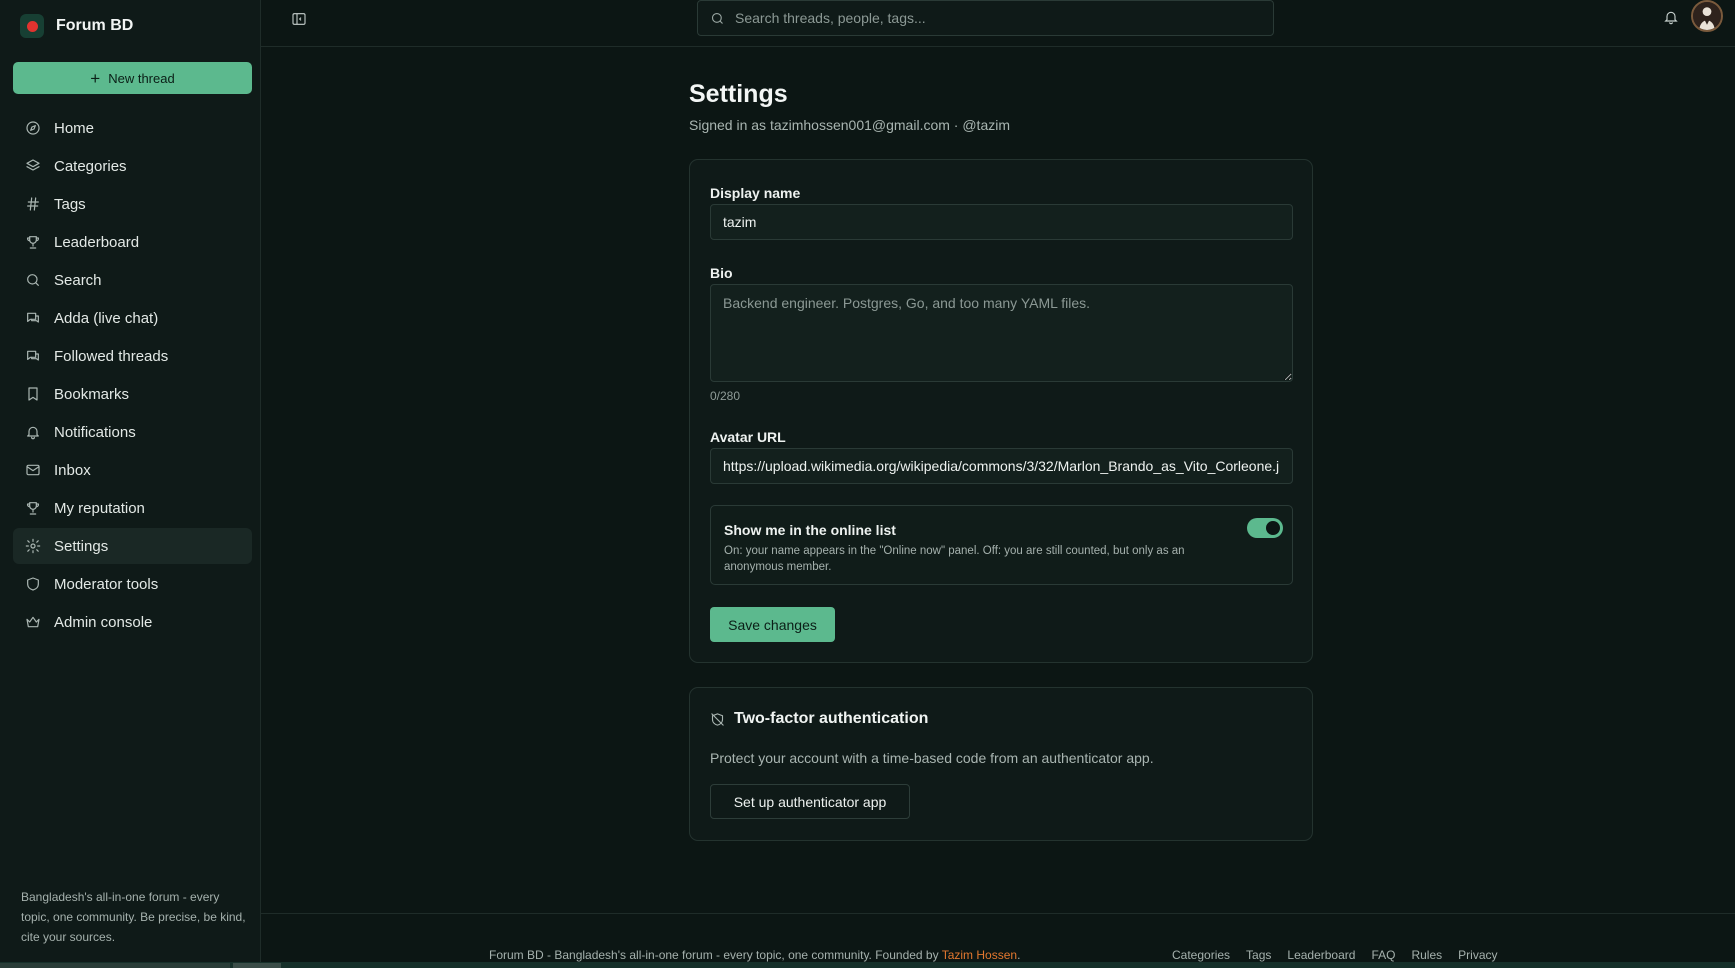  Describe the element at coordinates (78, 280) in the screenshot. I see `sidebar-item-label: Search` at that location.